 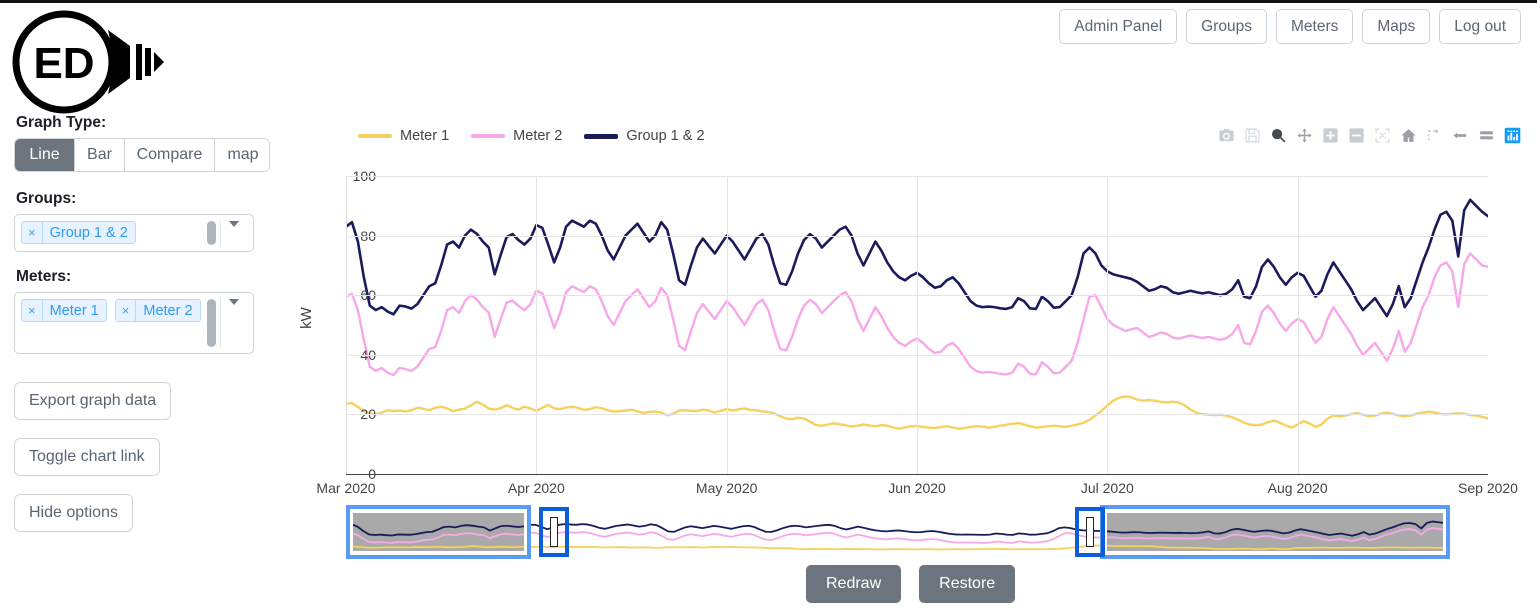 I want to click on hide-options-button: Hide options, so click(x=73, y=513).